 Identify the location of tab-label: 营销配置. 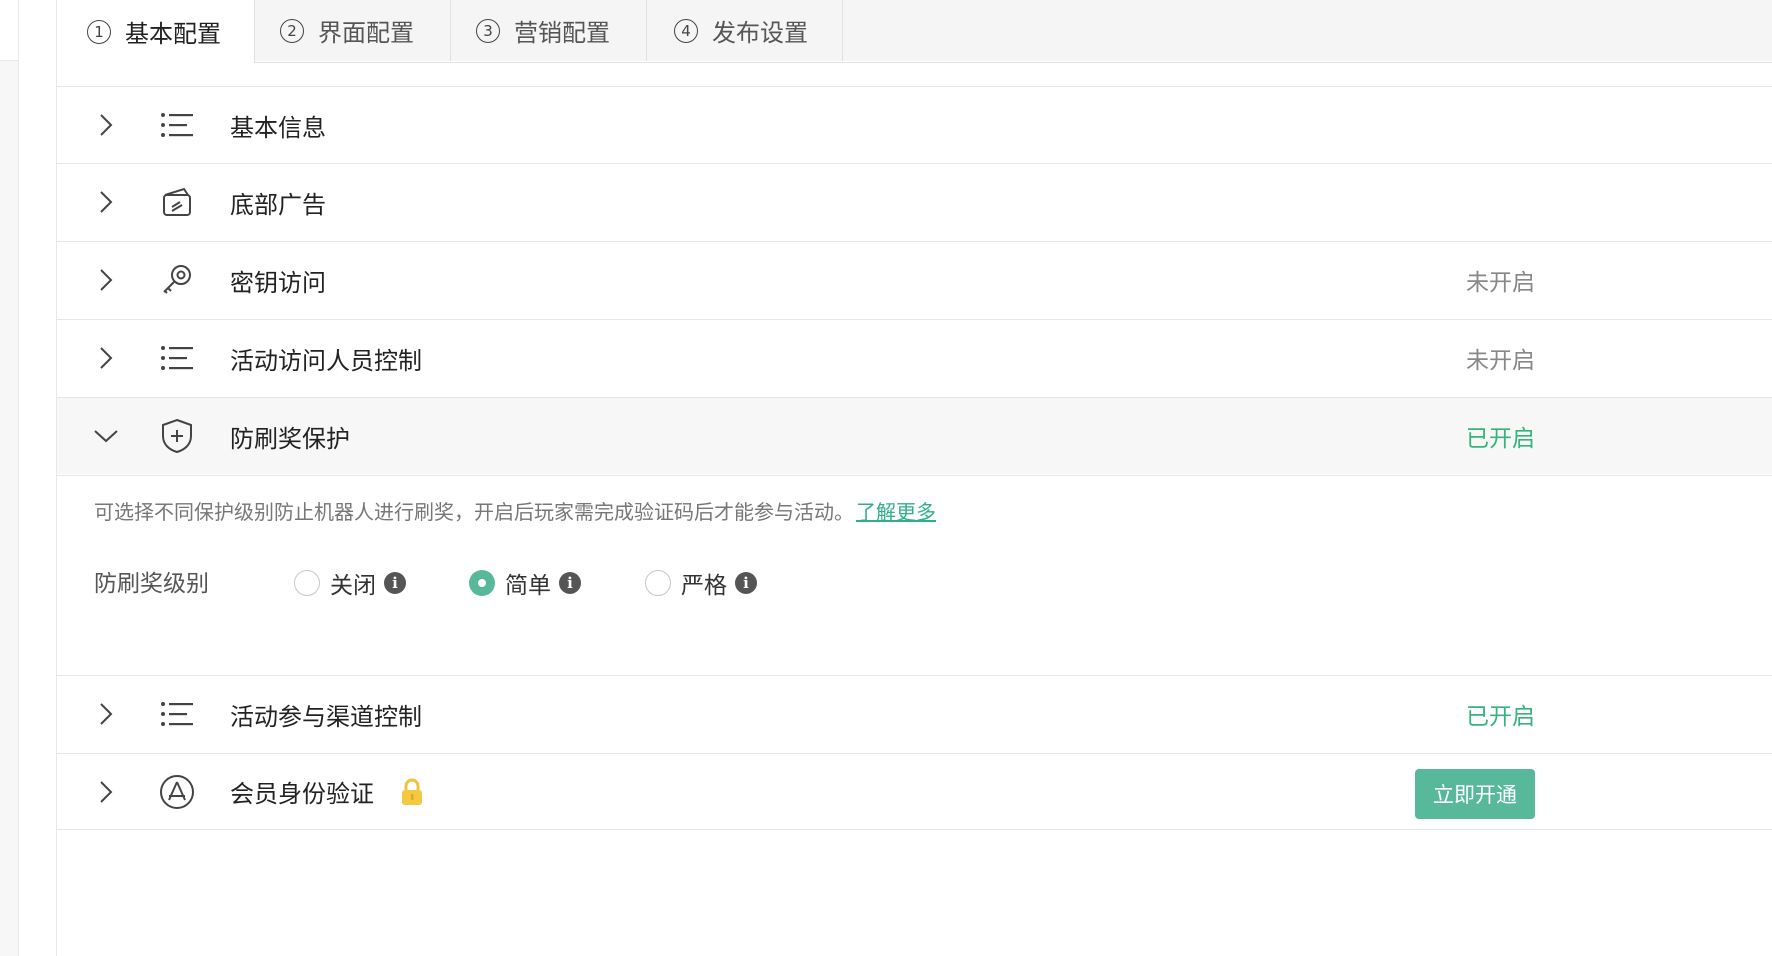
(562, 33).